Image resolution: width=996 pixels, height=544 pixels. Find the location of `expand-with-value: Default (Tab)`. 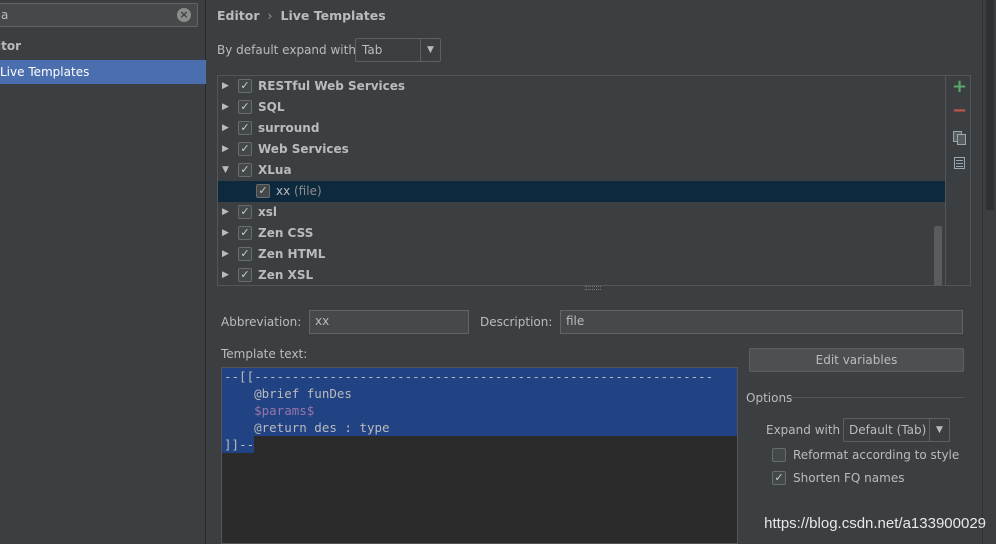

expand-with-value: Default (Tab) is located at coordinates (888, 430).